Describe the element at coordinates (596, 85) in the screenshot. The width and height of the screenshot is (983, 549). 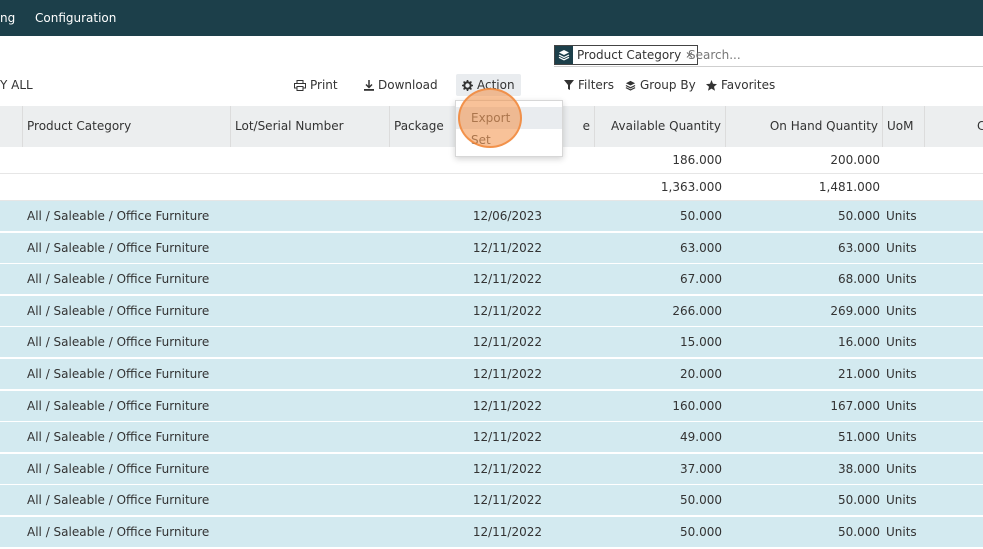
I see `filters-label: Filters` at that location.